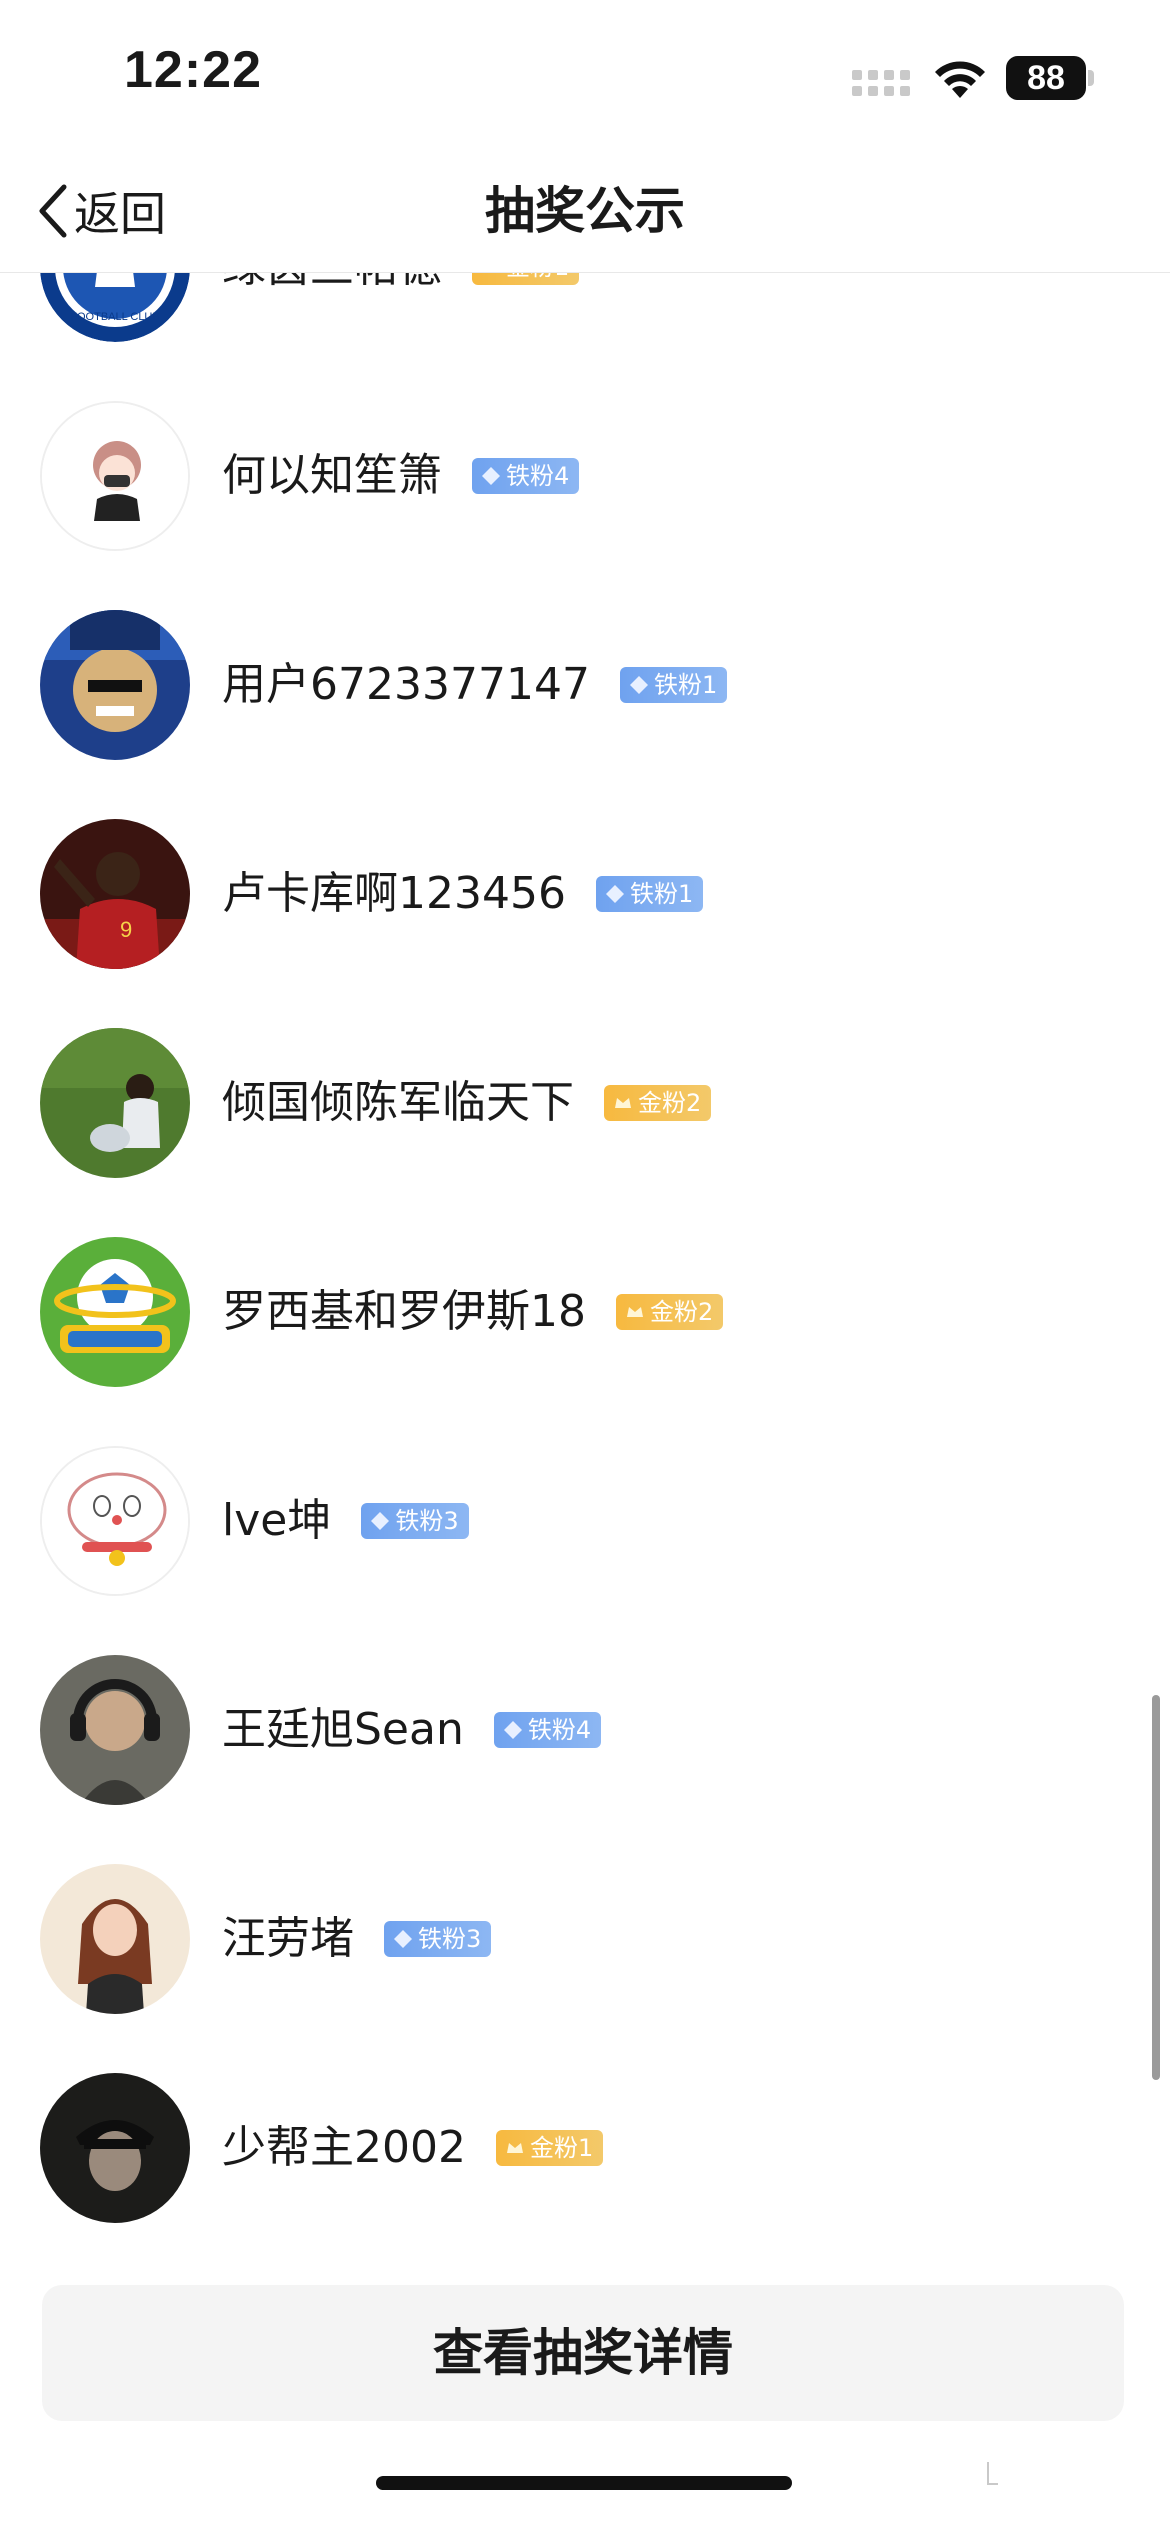  I want to click on battery-cap, so click(1091, 78).